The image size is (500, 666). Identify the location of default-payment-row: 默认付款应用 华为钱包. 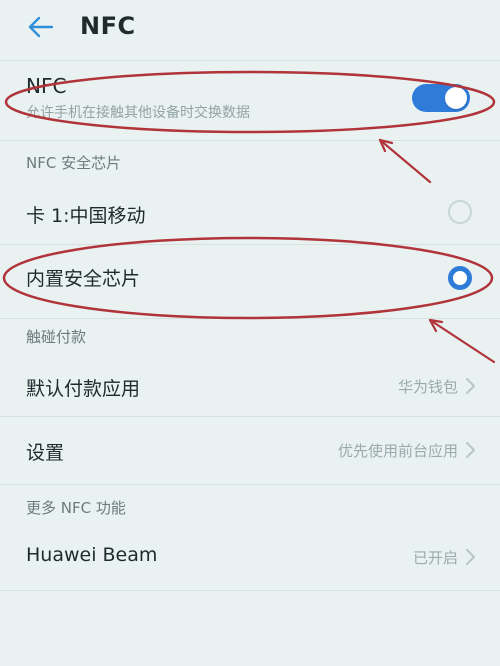
(250, 385).